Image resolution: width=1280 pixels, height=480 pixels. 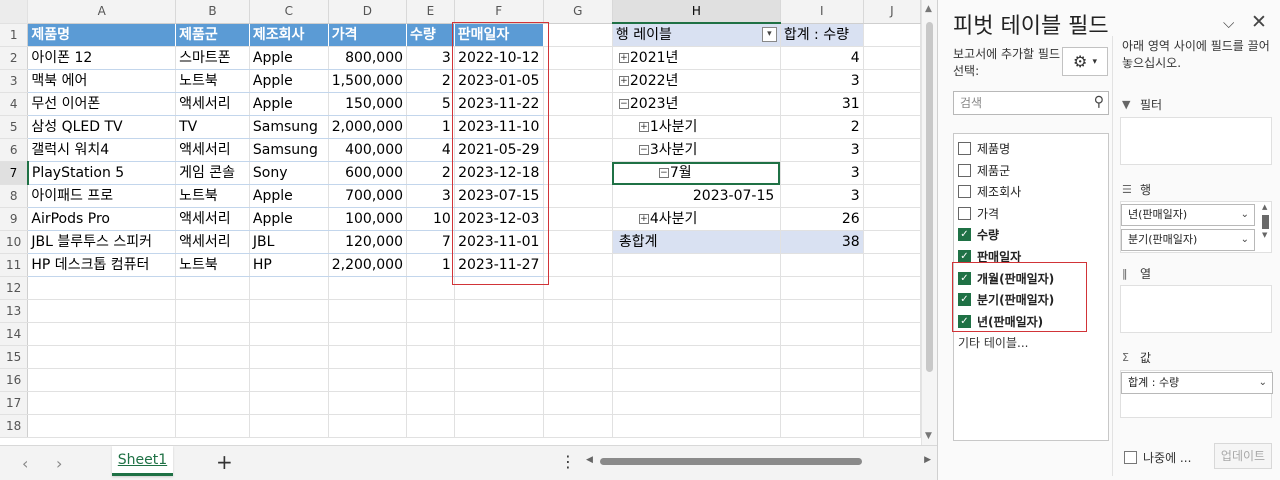 I want to click on pivot-row-label: +2021년, so click(x=696, y=58).